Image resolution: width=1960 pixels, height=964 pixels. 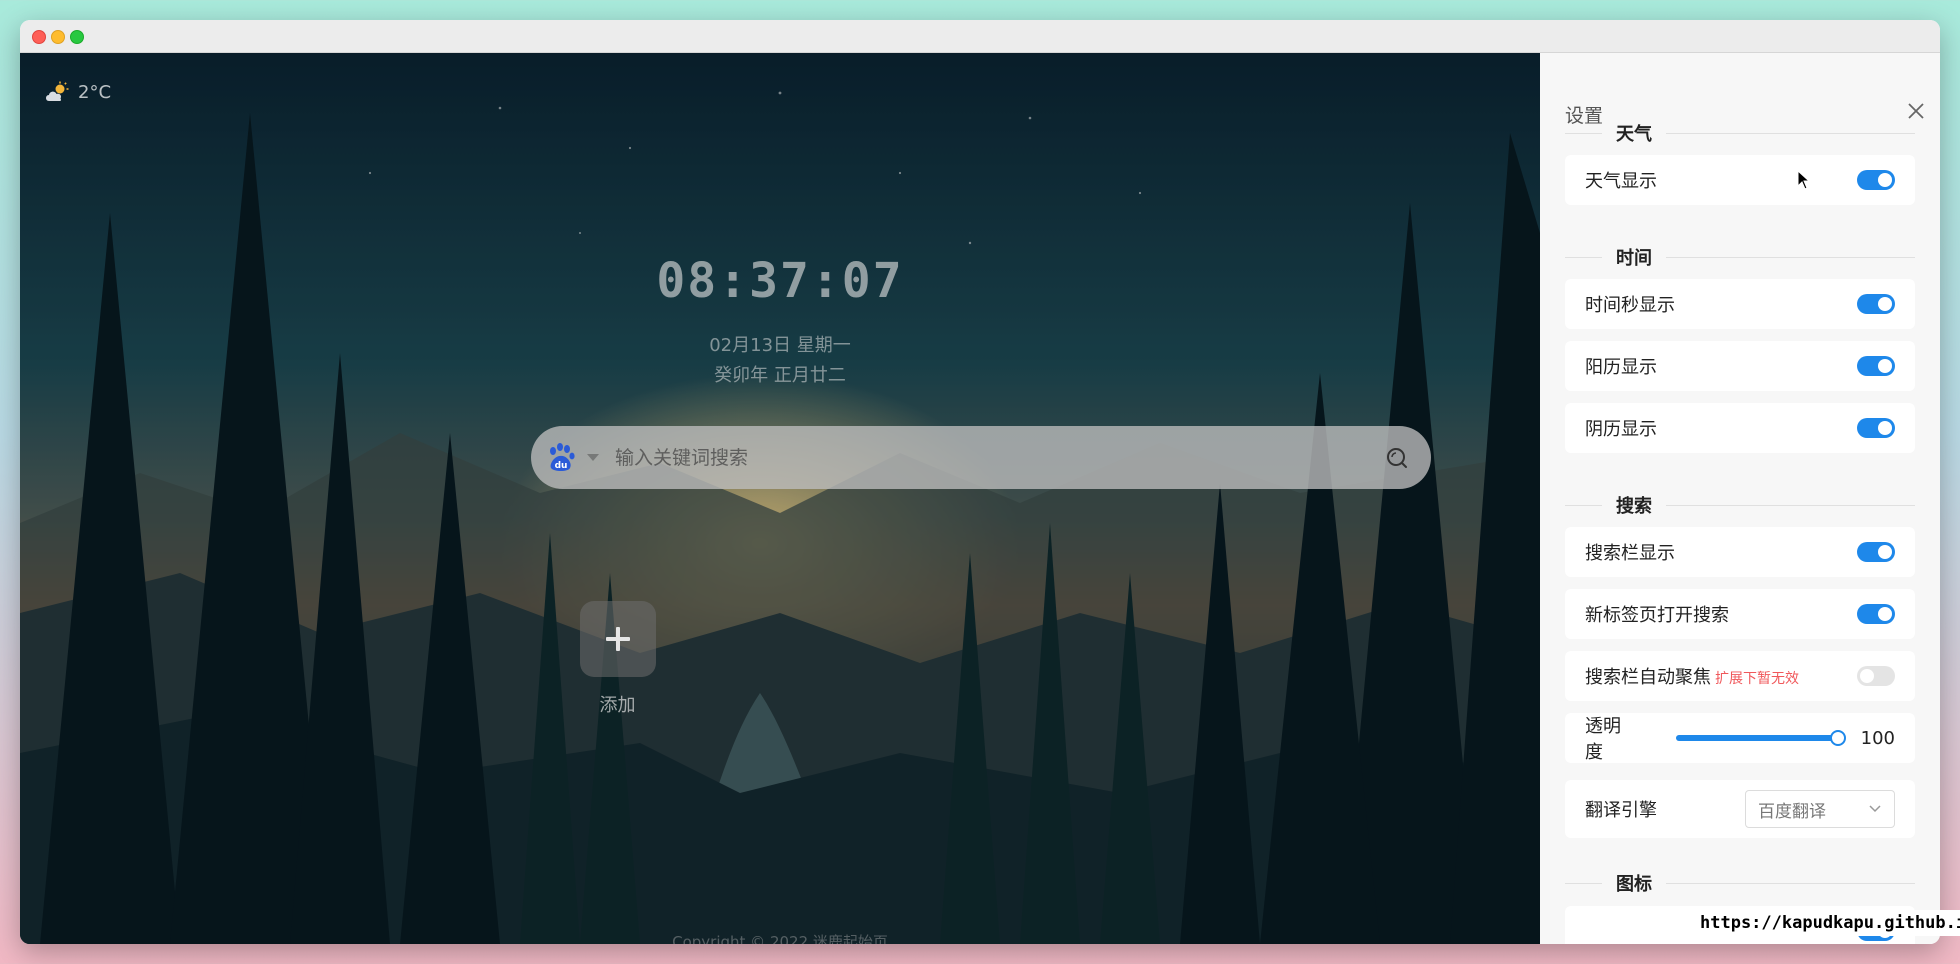 What do you see at coordinates (1740, 428) in the screenshot?
I see `setting-row-lunar-display: 阴历显示` at bounding box center [1740, 428].